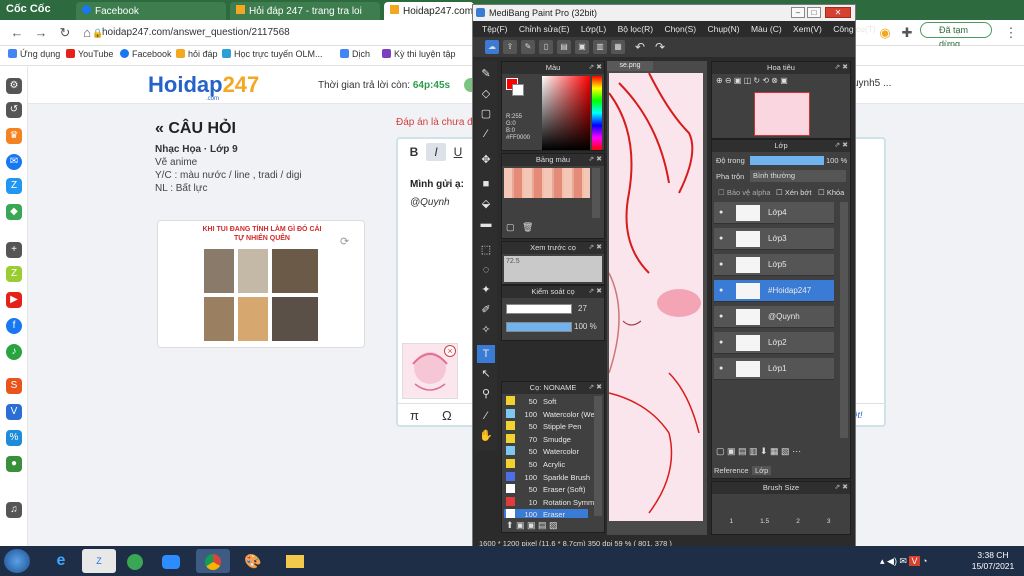 The height and width of the screenshot is (576, 1024). What do you see at coordinates (596, 193) in the screenshot?
I see `palette-scrollbar` at bounding box center [596, 193].